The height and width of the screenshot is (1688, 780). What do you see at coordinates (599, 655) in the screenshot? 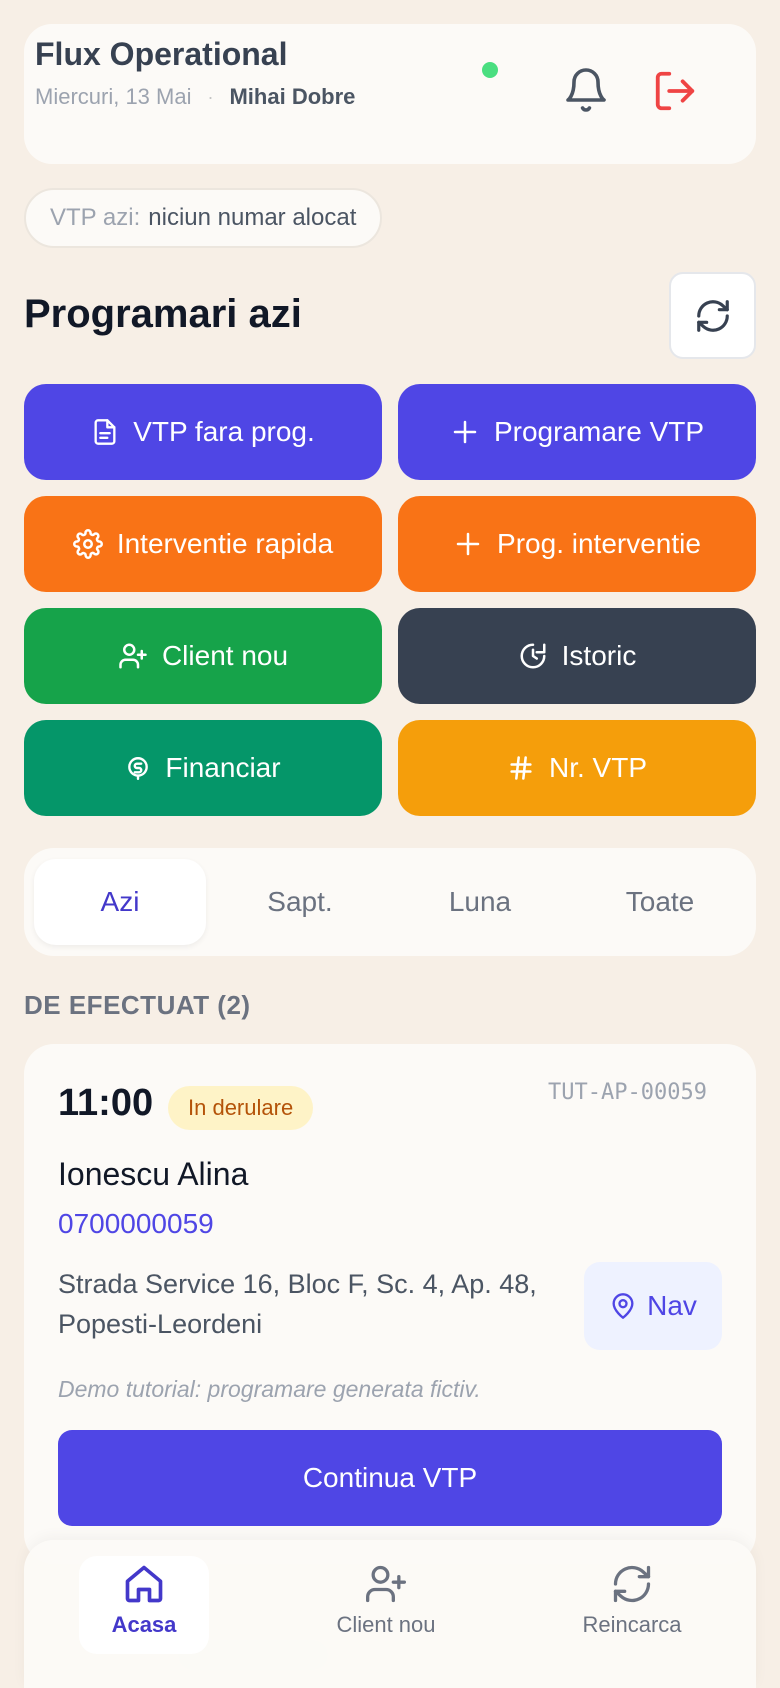
I see `action-label: Istoric` at bounding box center [599, 655].